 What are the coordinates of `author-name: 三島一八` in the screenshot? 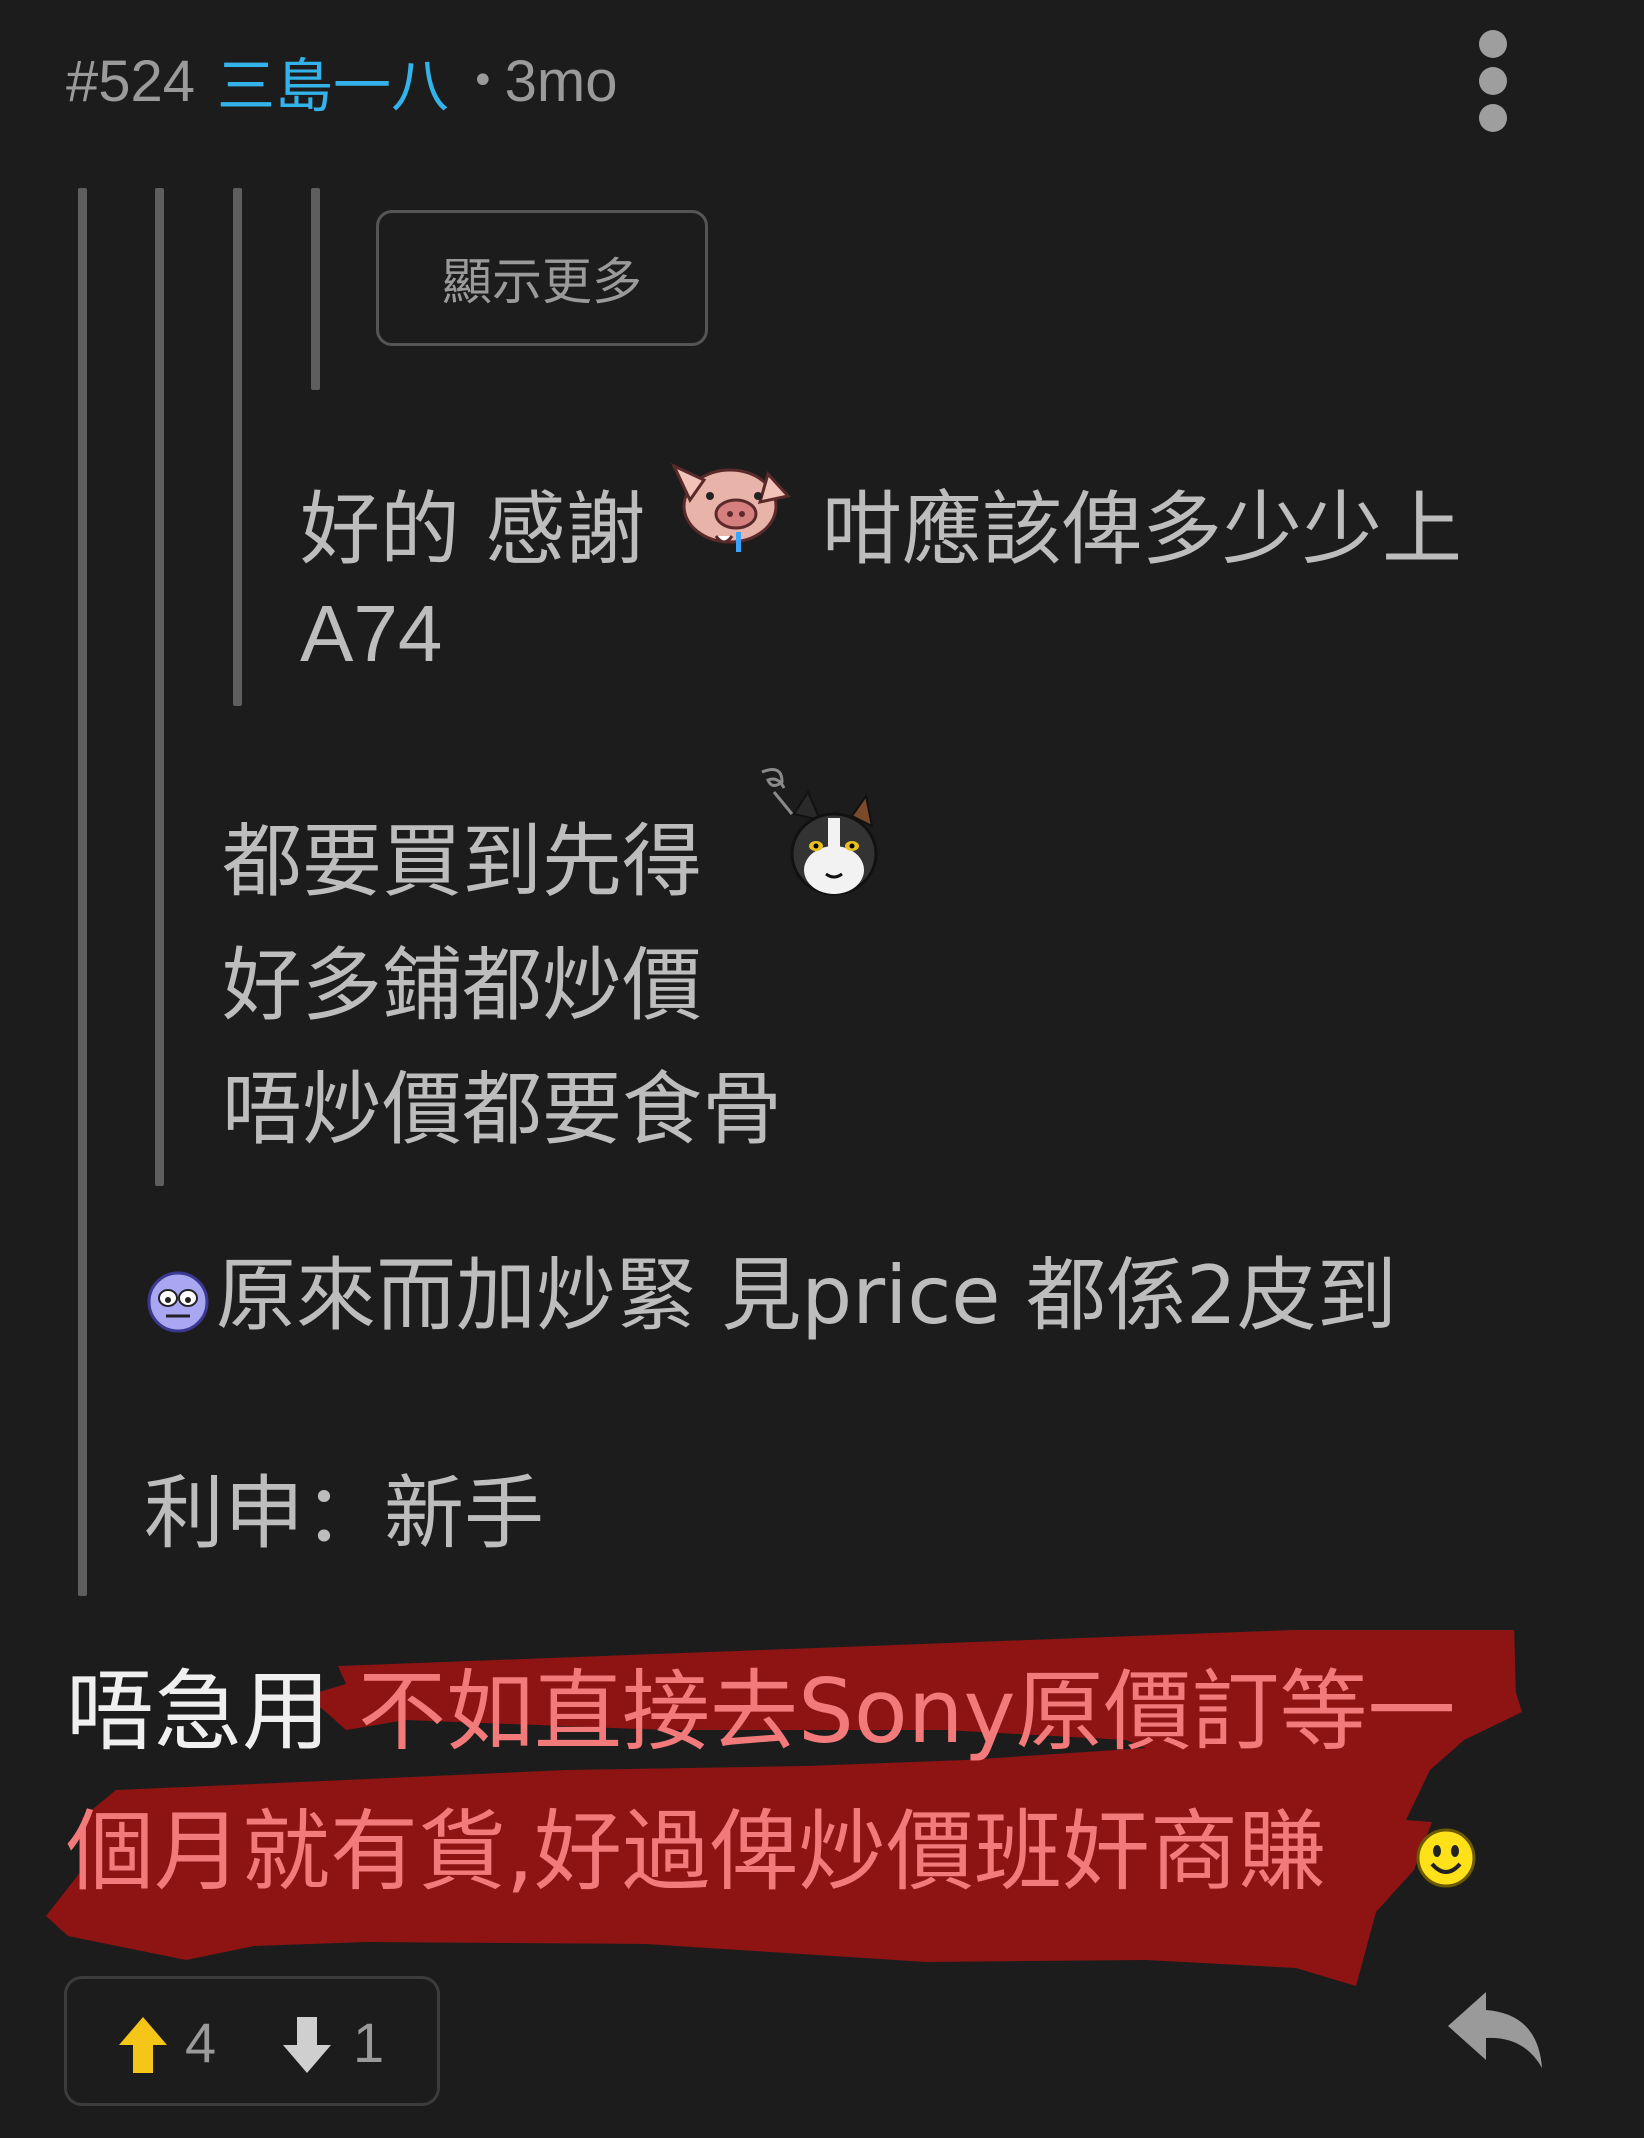 It's located at (333, 81).